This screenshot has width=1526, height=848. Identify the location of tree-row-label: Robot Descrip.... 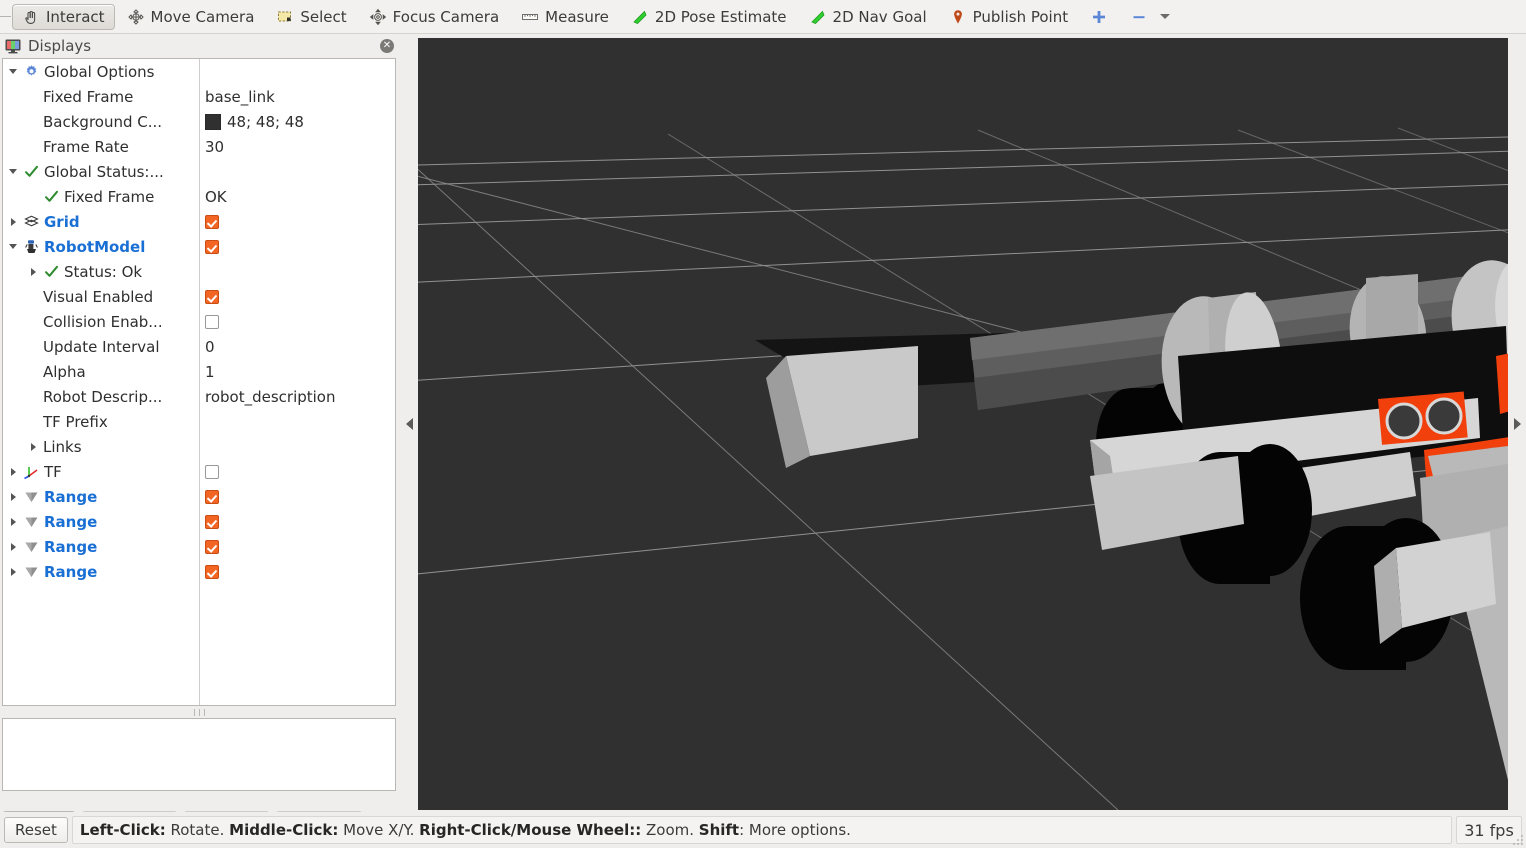
(103, 396).